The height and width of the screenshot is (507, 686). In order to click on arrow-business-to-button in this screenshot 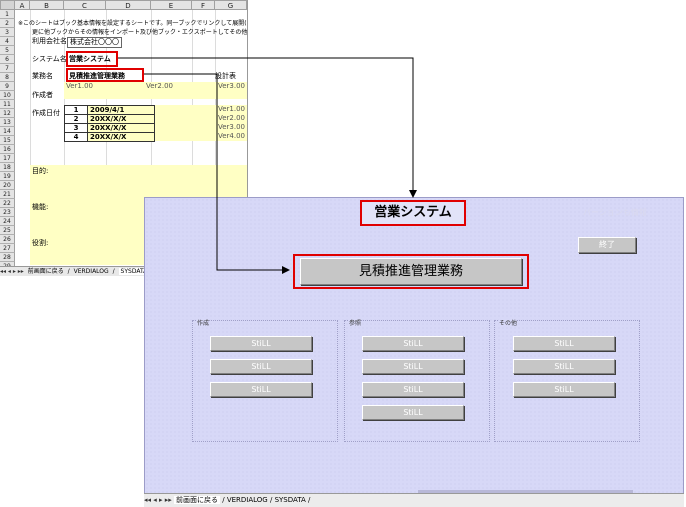, I will do `click(217, 173)`.